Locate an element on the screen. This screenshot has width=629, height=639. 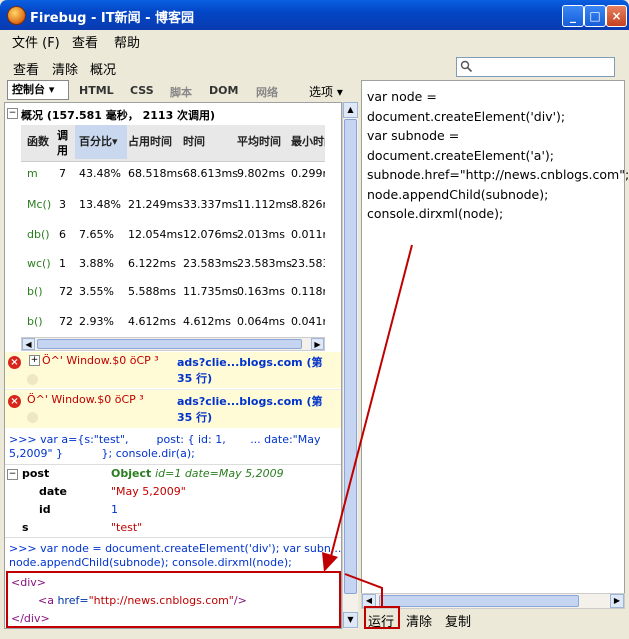
arrow-shaft is located at coordinates (371, 402).